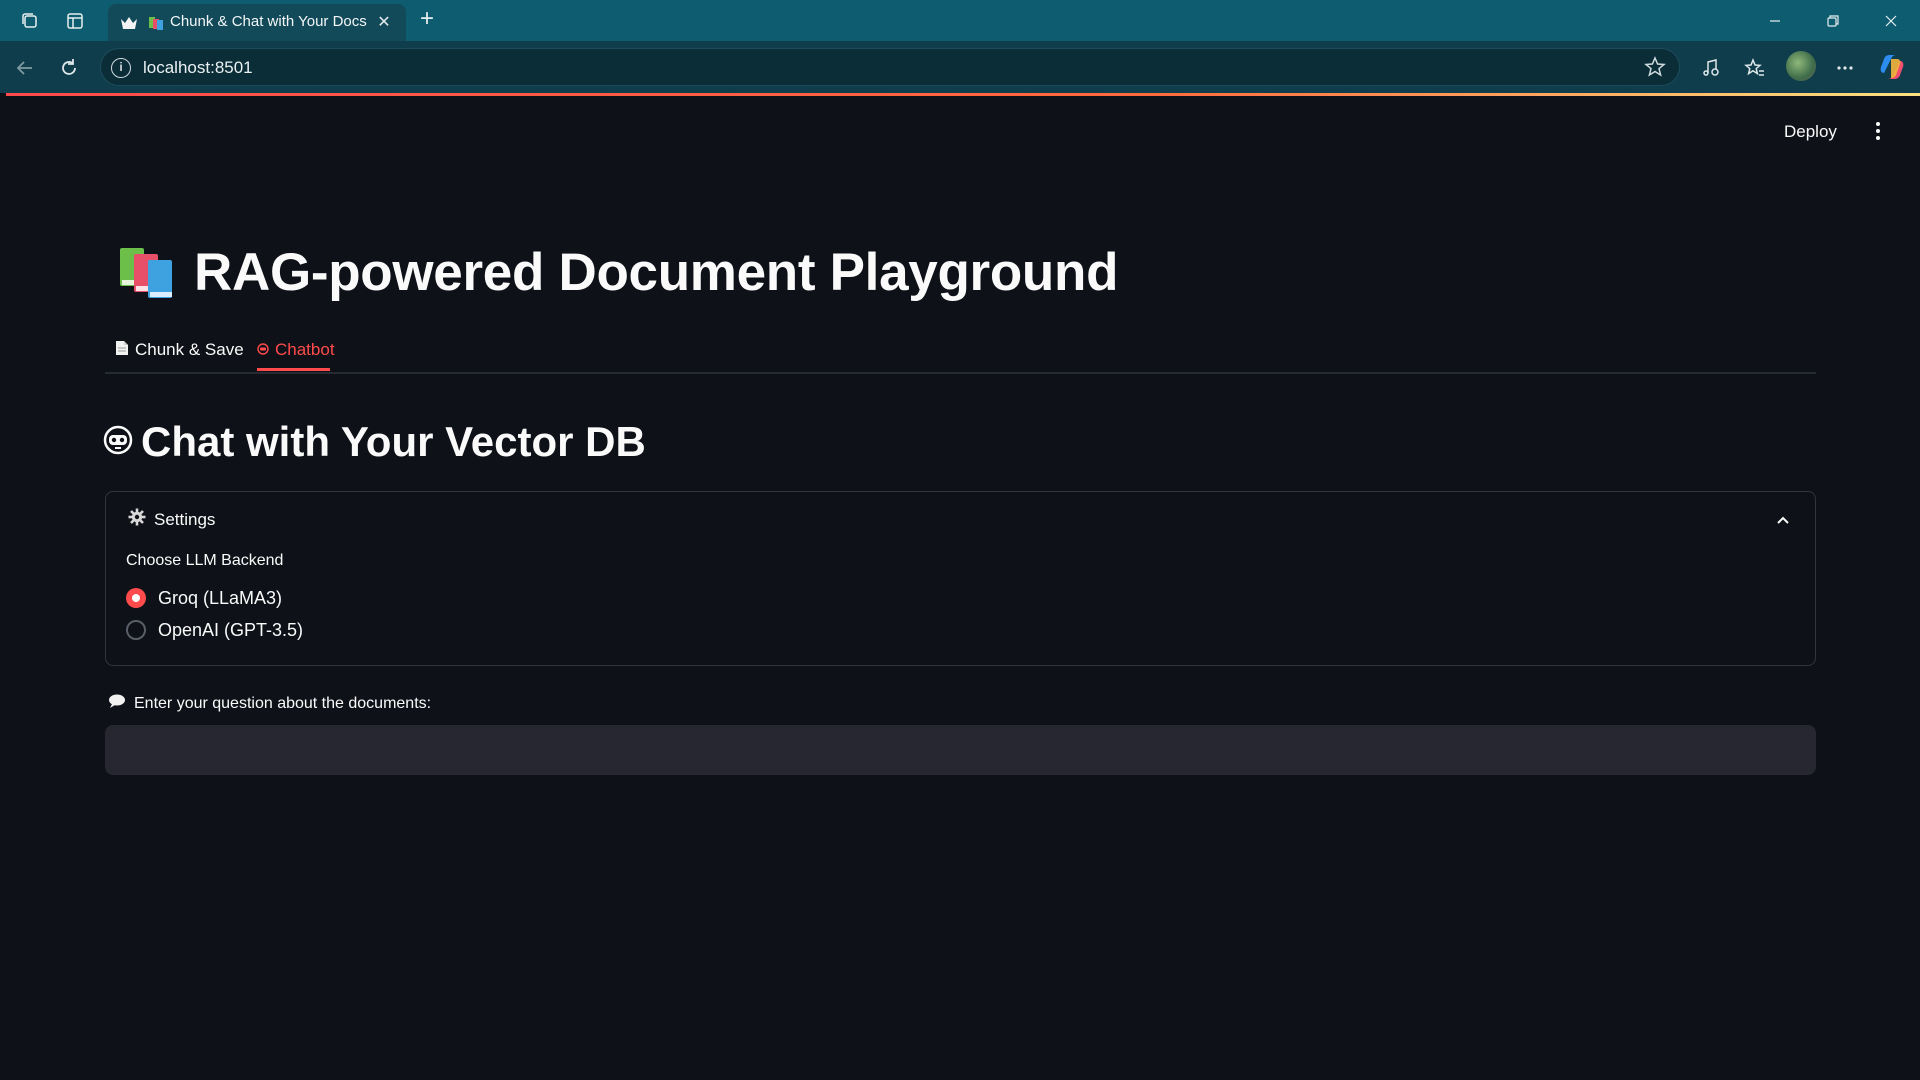 This screenshot has height=1080, width=1920. Describe the element at coordinates (117, 703) in the screenshot. I see `speech-bubble-icon` at that location.